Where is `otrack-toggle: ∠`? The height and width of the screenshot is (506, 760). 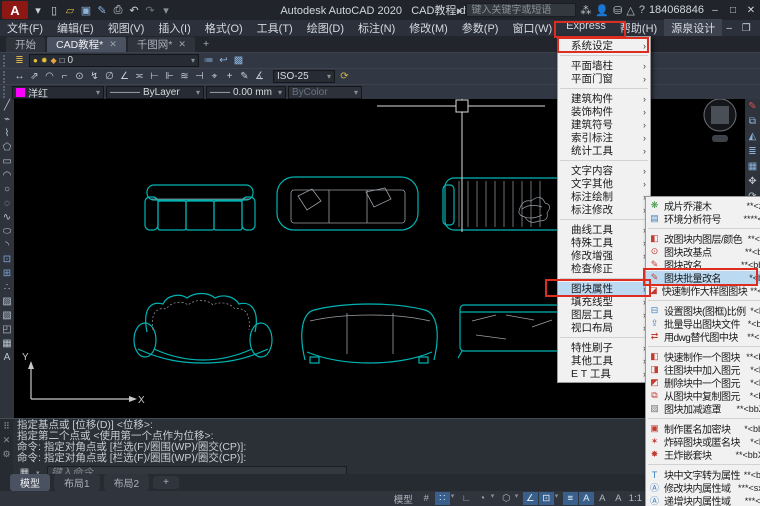
otrack-toggle: ∠ is located at coordinates (530, 498).